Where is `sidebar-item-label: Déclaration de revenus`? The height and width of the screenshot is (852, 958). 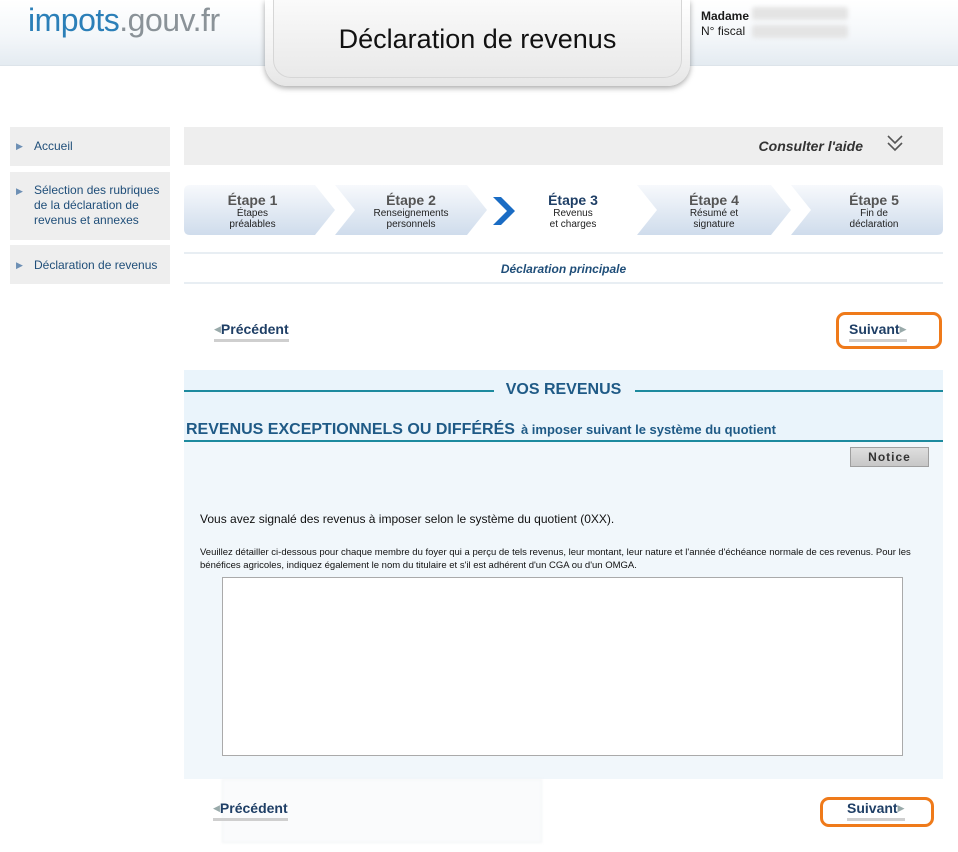 sidebar-item-label: Déclaration de revenus is located at coordinates (96, 265).